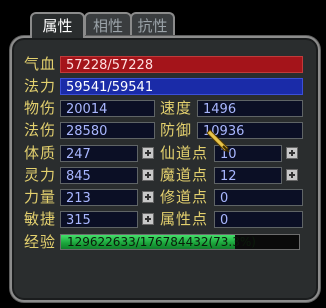 The width and height of the screenshot is (326, 308). Describe the element at coordinates (184, 175) in the screenshot. I see `demon-pts-label: 魔道点` at that location.